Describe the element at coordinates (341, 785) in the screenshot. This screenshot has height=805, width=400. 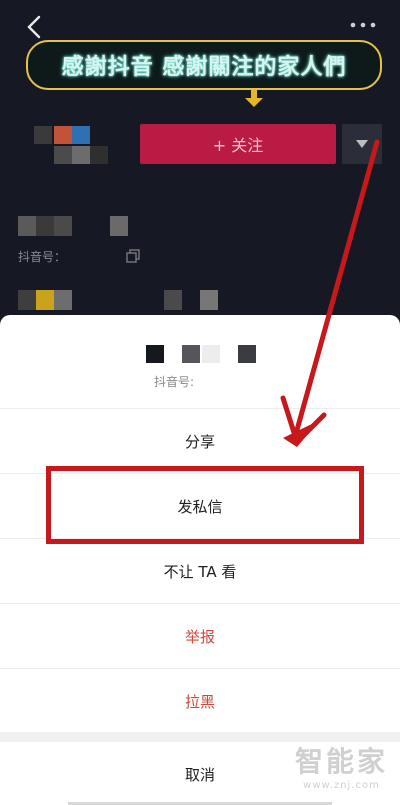
I see `watermark-url: www.znj.com` at that location.